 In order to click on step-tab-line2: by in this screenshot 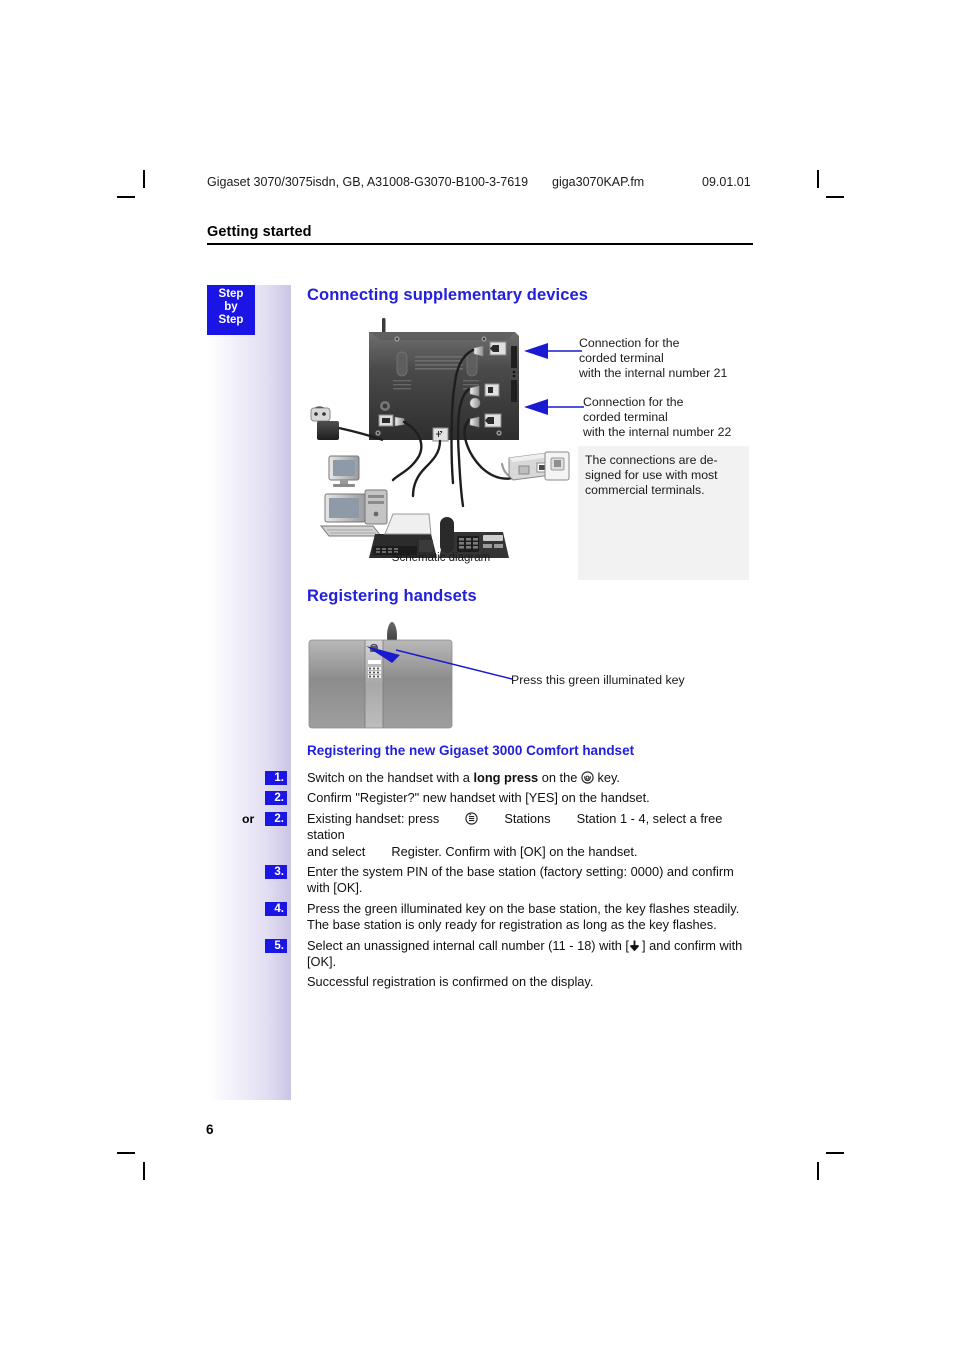, I will do `click(231, 306)`.